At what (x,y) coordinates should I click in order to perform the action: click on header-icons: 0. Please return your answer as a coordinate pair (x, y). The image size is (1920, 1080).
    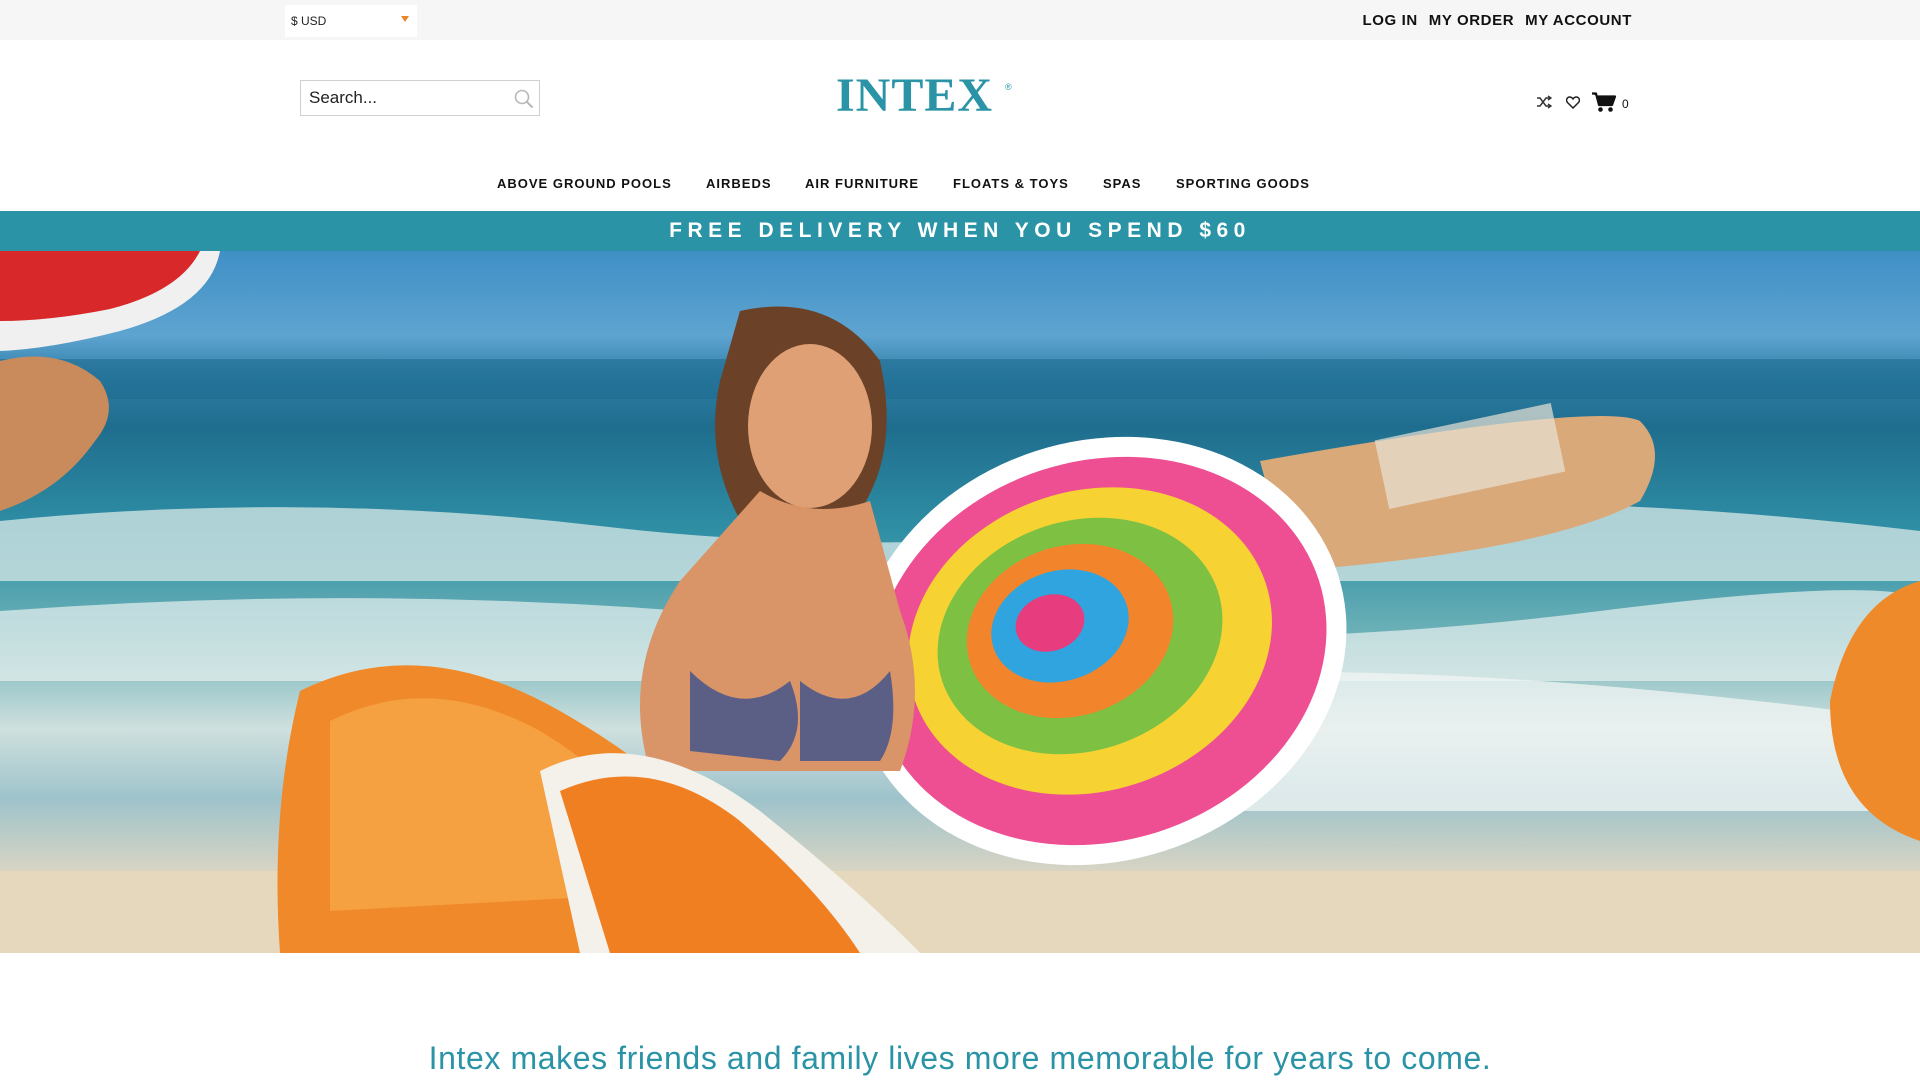
    Looking at the image, I should click on (1582, 102).